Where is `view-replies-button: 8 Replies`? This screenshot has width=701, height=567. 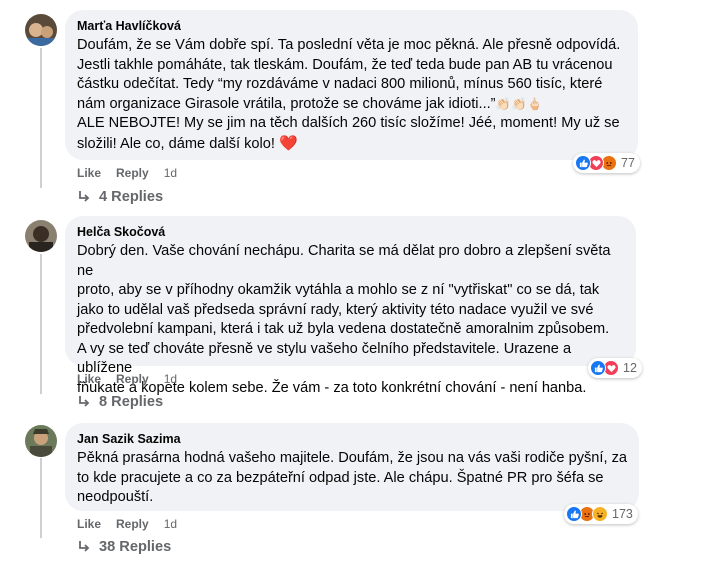 view-replies-button: 8 Replies is located at coordinates (120, 402).